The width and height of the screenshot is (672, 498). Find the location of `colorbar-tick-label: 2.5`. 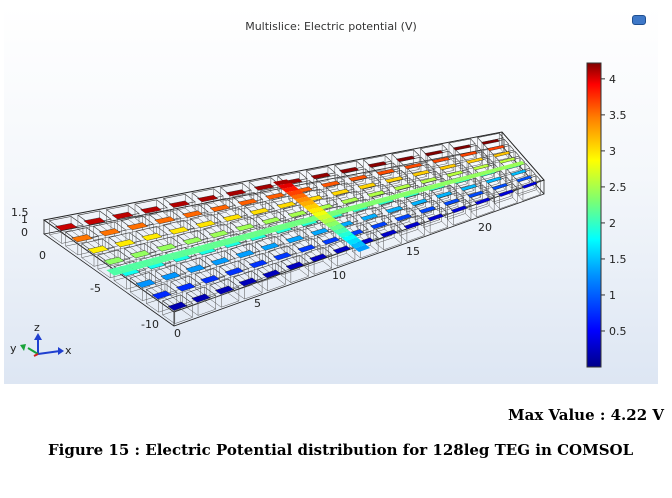

colorbar-tick-label: 2.5 is located at coordinates (618, 187).